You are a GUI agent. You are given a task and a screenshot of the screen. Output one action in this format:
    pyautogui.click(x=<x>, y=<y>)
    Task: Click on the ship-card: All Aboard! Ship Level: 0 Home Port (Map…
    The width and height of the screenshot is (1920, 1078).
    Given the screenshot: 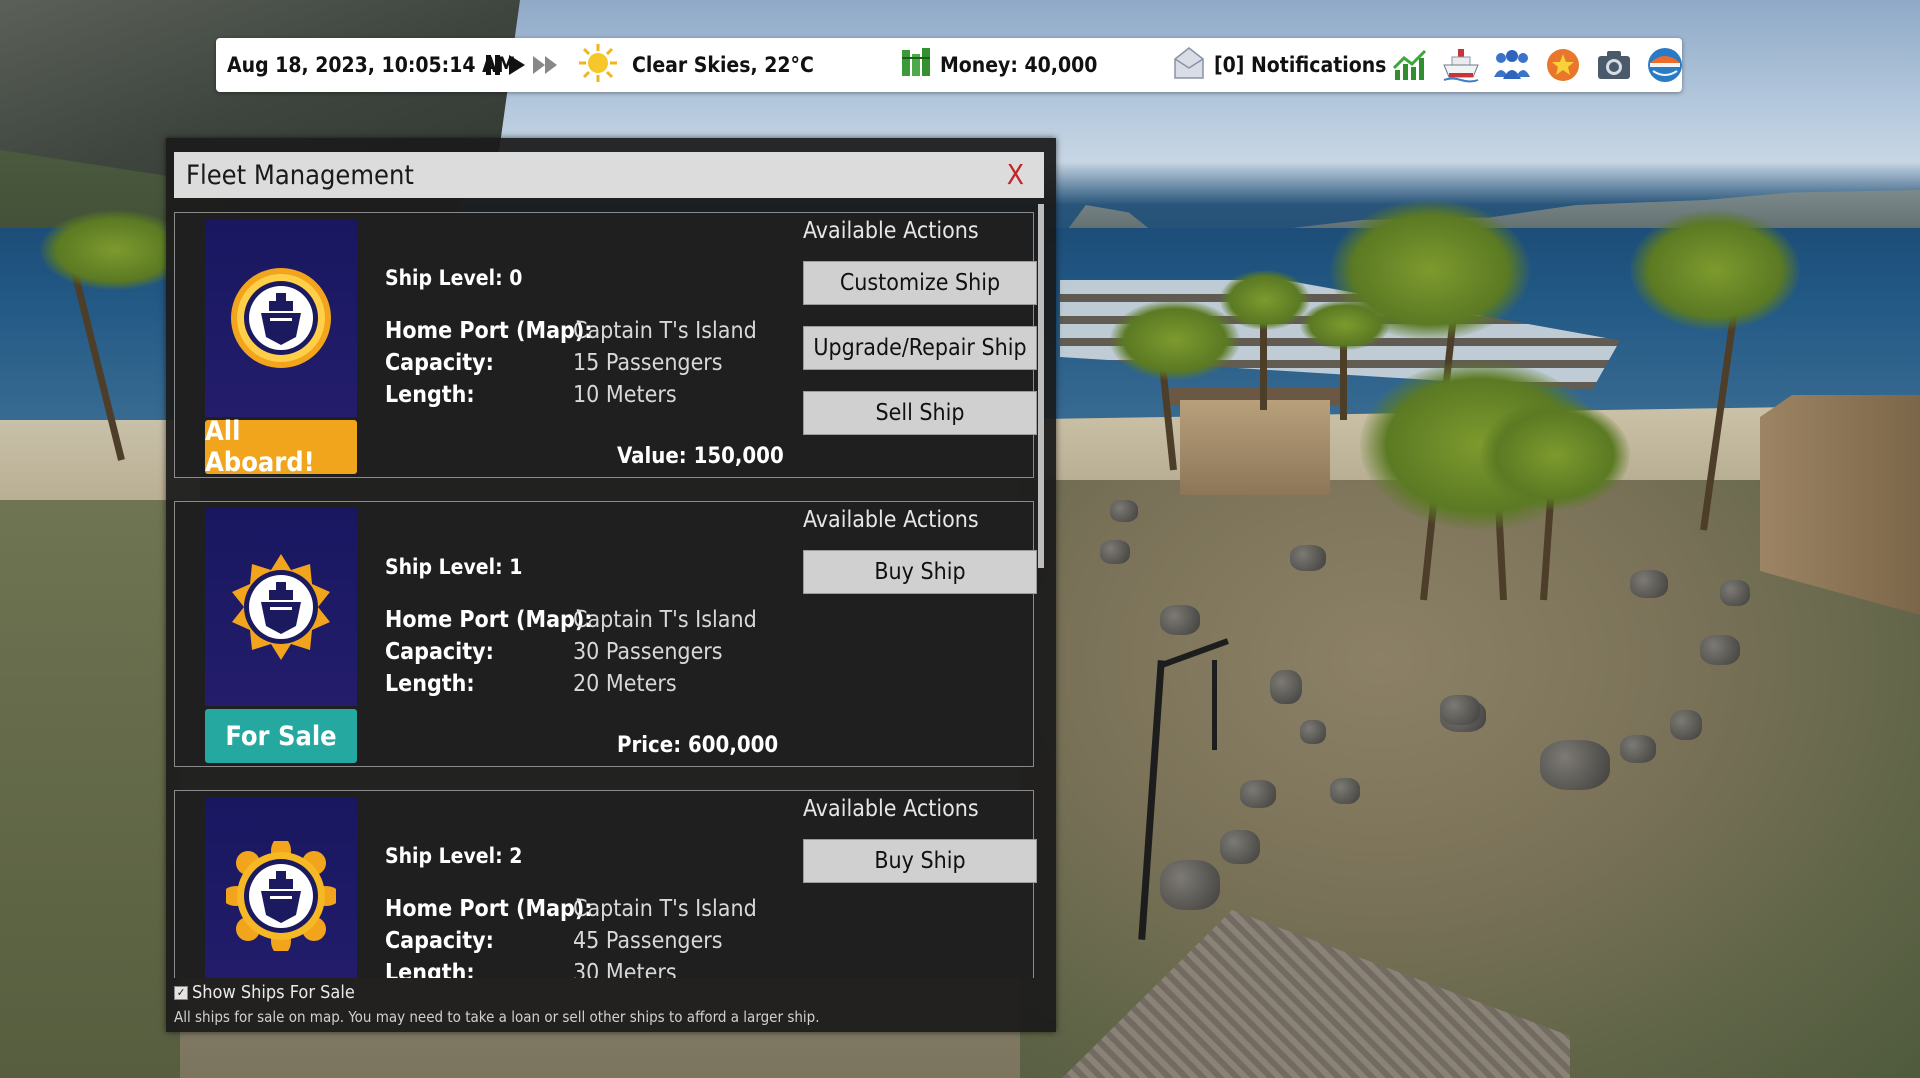 What is the action you would take?
    pyautogui.click(x=605, y=345)
    